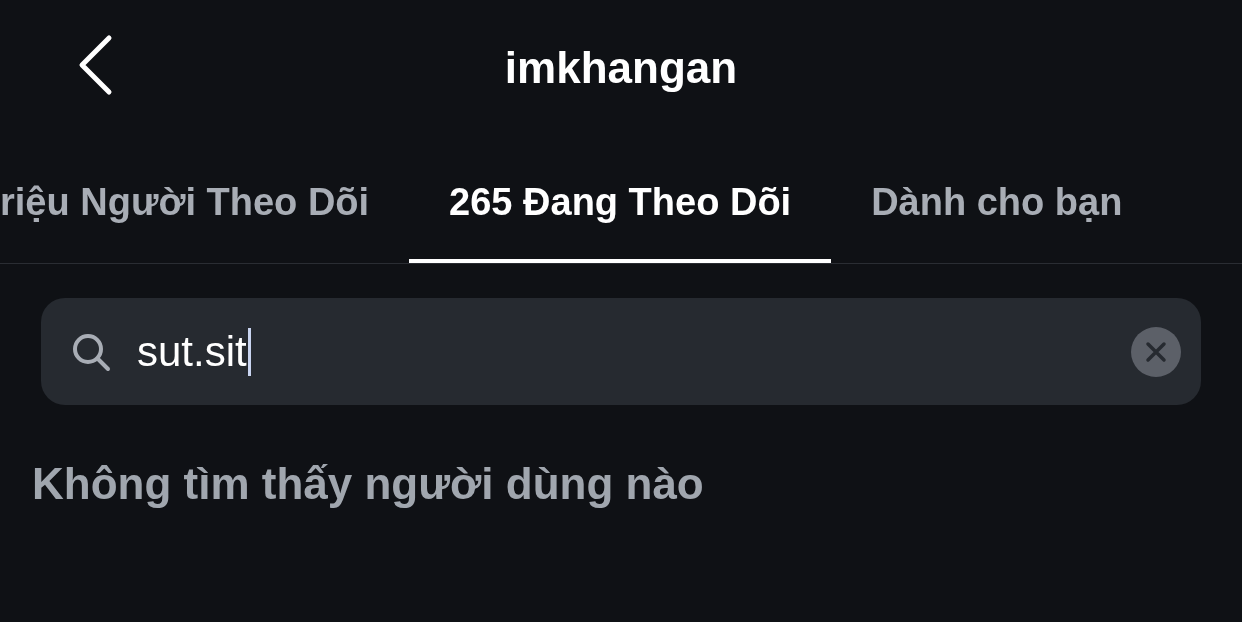  What do you see at coordinates (1156, 351) in the screenshot?
I see `close-icon` at bounding box center [1156, 351].